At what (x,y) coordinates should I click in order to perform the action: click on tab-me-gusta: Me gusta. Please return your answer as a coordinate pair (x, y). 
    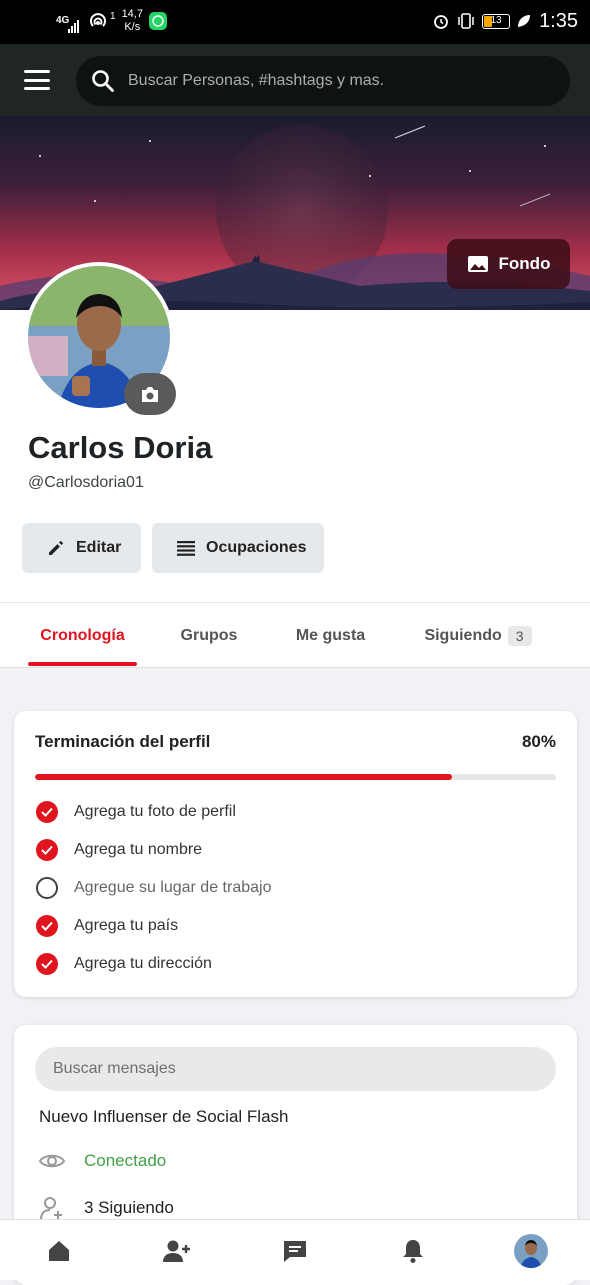
    Looking at the image, I should click on (330, 636).